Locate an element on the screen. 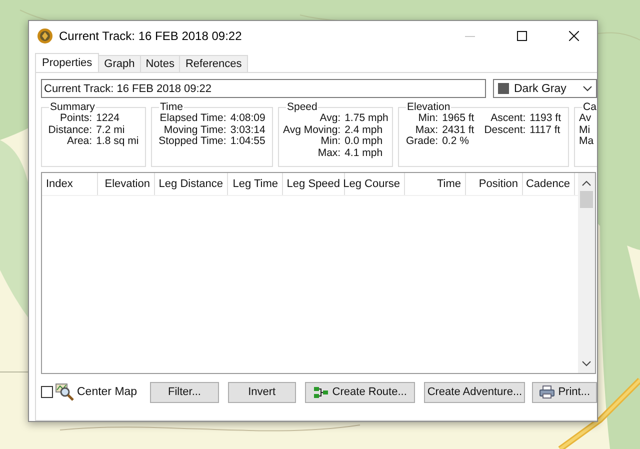 This screenshot has width=640, height=449. stat-label: Grade: is located at coordinates (421, 142).